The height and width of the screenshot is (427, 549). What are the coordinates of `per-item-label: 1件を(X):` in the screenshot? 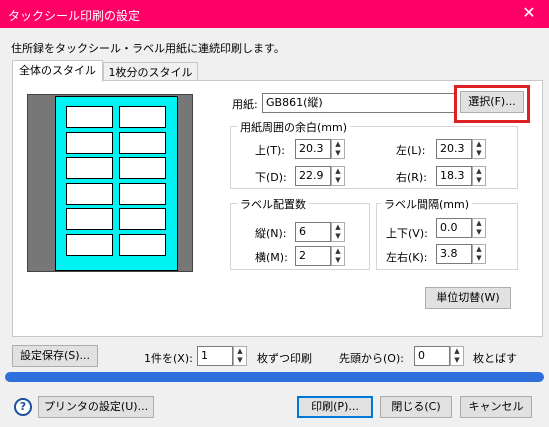 It's located at (168, 358).